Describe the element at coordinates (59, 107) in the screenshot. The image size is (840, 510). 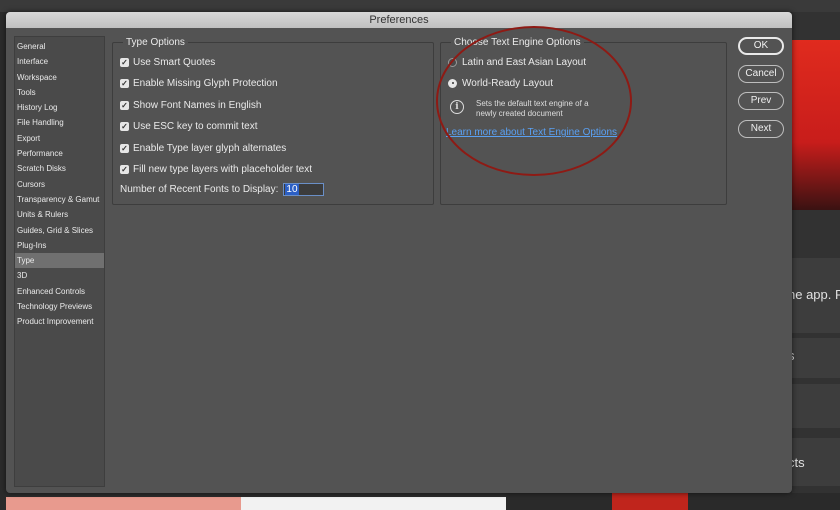
I see `sidebar-item-history-log: History Log` at that location.